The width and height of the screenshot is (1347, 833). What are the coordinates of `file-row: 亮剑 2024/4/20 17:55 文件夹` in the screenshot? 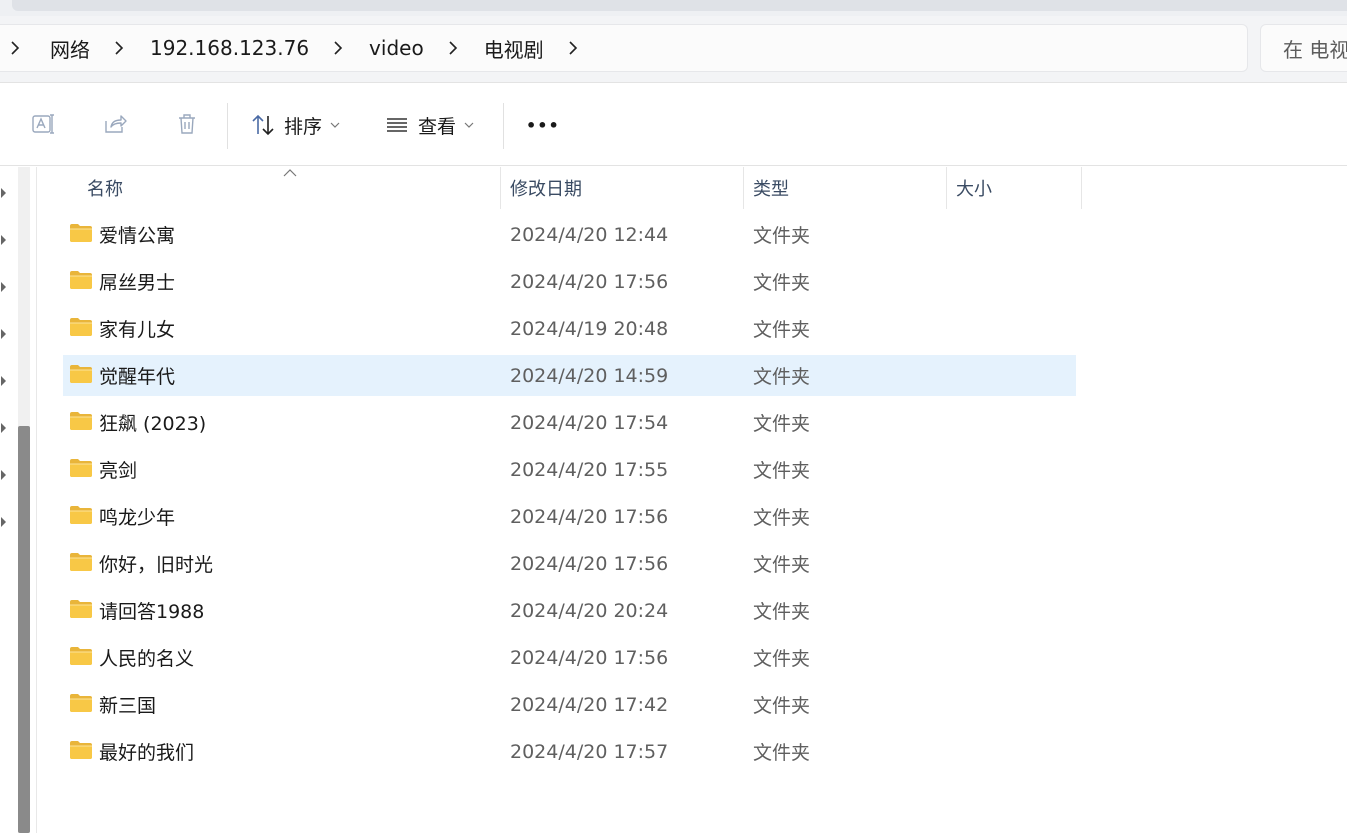 It's located at (569, 469).